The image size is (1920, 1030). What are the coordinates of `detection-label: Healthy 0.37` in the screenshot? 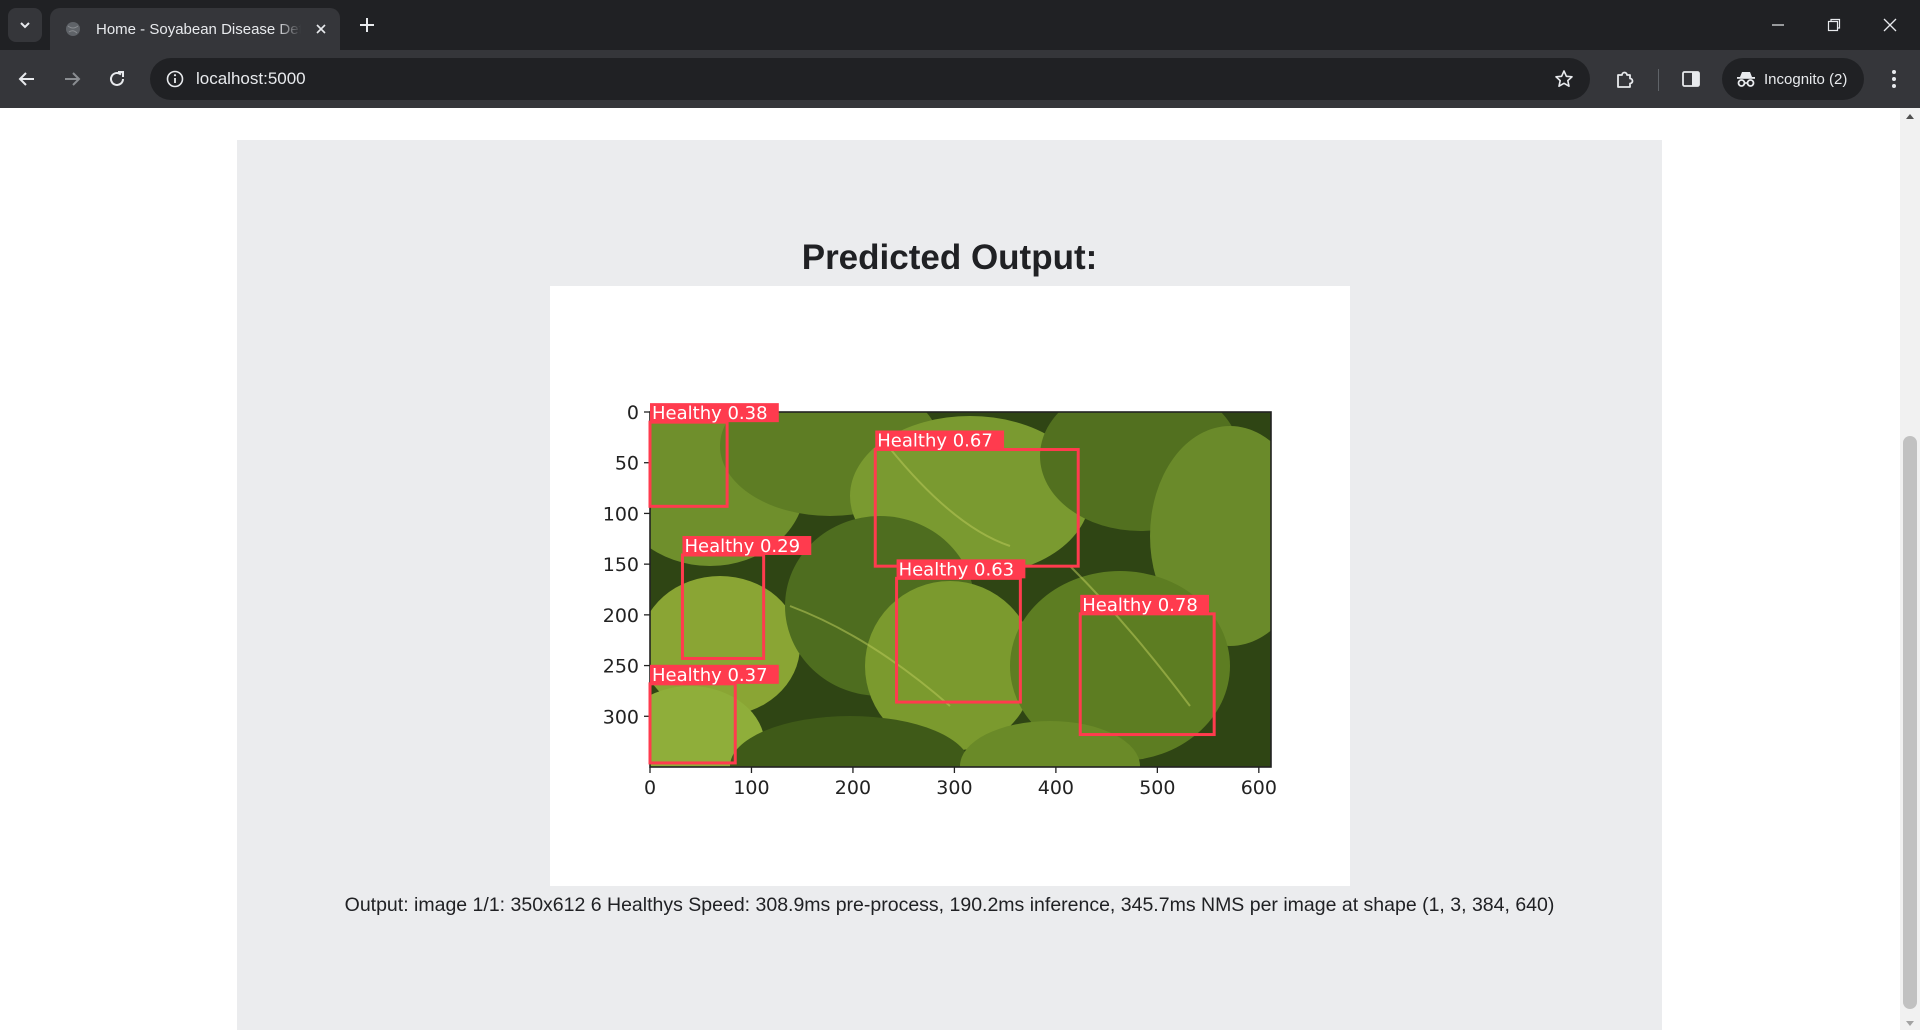 It's located at (710, 675).